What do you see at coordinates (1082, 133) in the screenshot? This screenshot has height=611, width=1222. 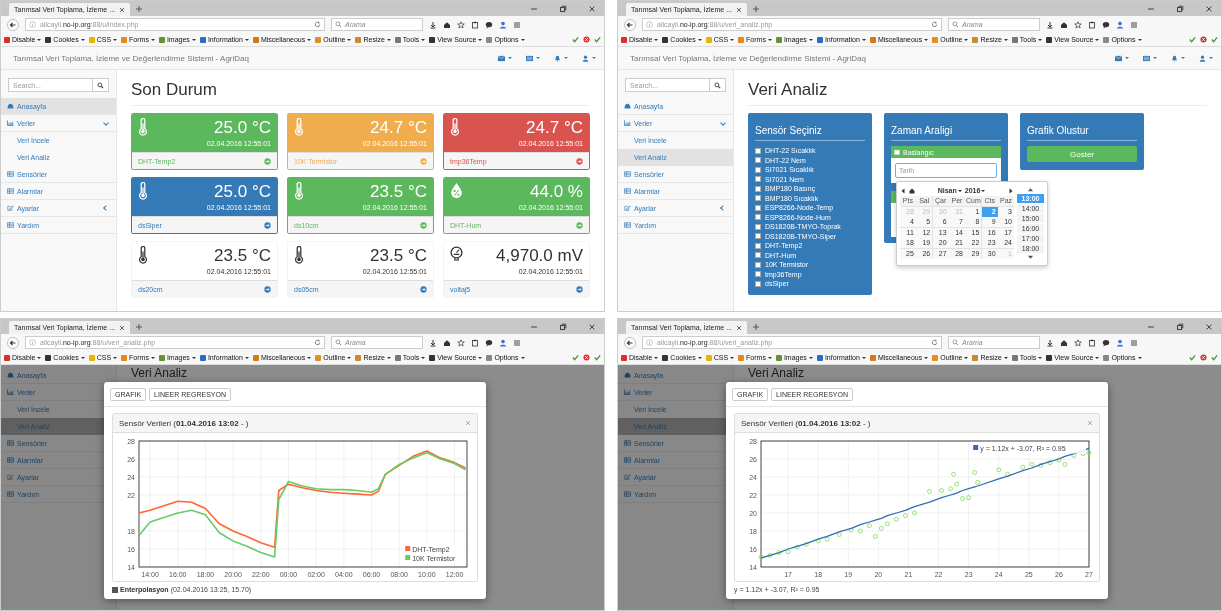 I see `panel-title: Grafik Olustur` at bounding box center [1082, 133].